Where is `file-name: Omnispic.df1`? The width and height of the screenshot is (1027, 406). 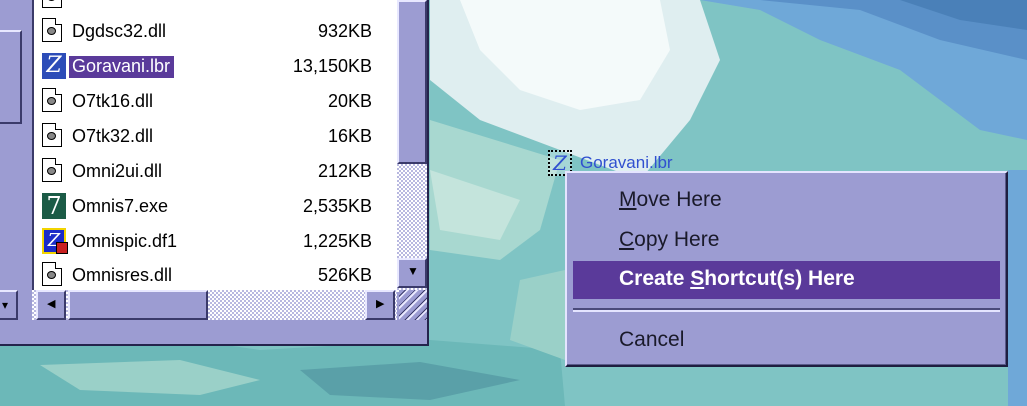
file-name: Omnispic.df1 is located at coordinates (125, 241).